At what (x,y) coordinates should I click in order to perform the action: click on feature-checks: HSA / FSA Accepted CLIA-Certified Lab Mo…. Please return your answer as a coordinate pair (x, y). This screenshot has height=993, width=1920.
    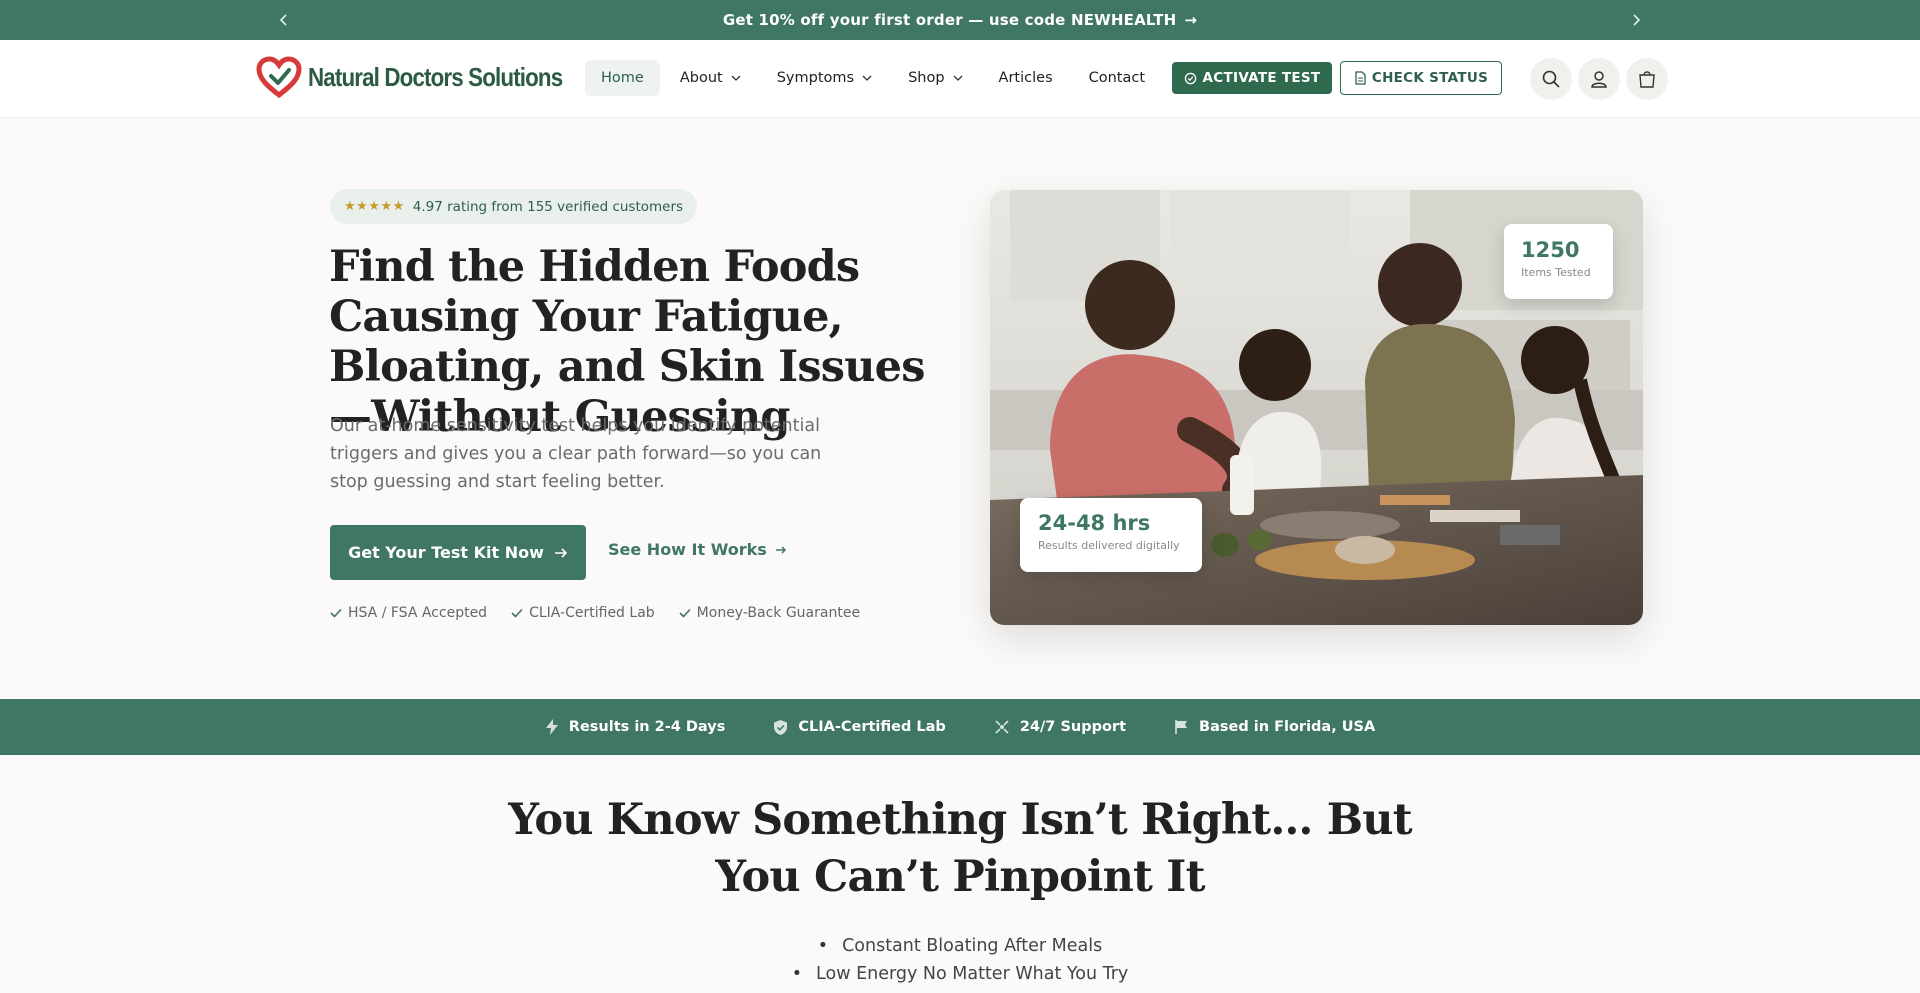
    Looking at the image, I should click on (595, 613).